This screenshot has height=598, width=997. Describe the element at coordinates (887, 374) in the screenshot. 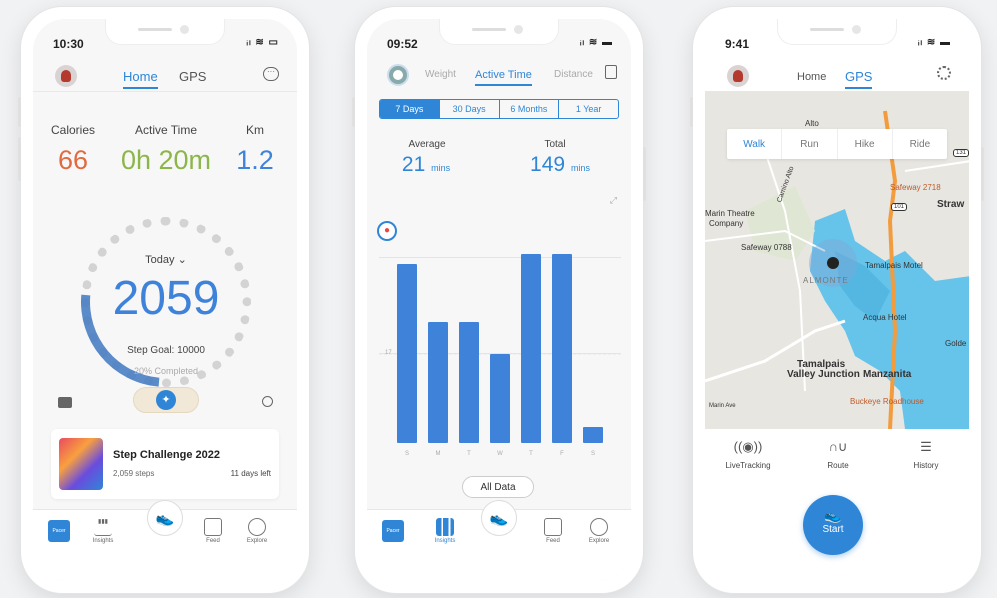

I see `map-label-manzanita: Manzanita` at that location.